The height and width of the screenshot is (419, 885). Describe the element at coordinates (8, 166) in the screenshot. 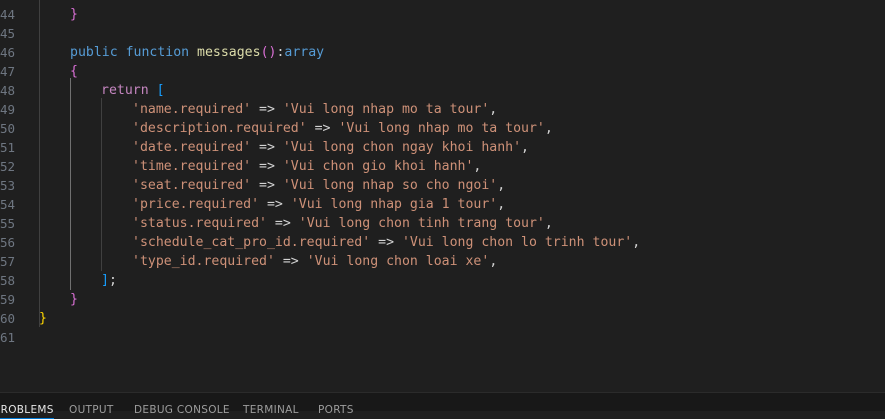

I see `line-number: 52` at that location.